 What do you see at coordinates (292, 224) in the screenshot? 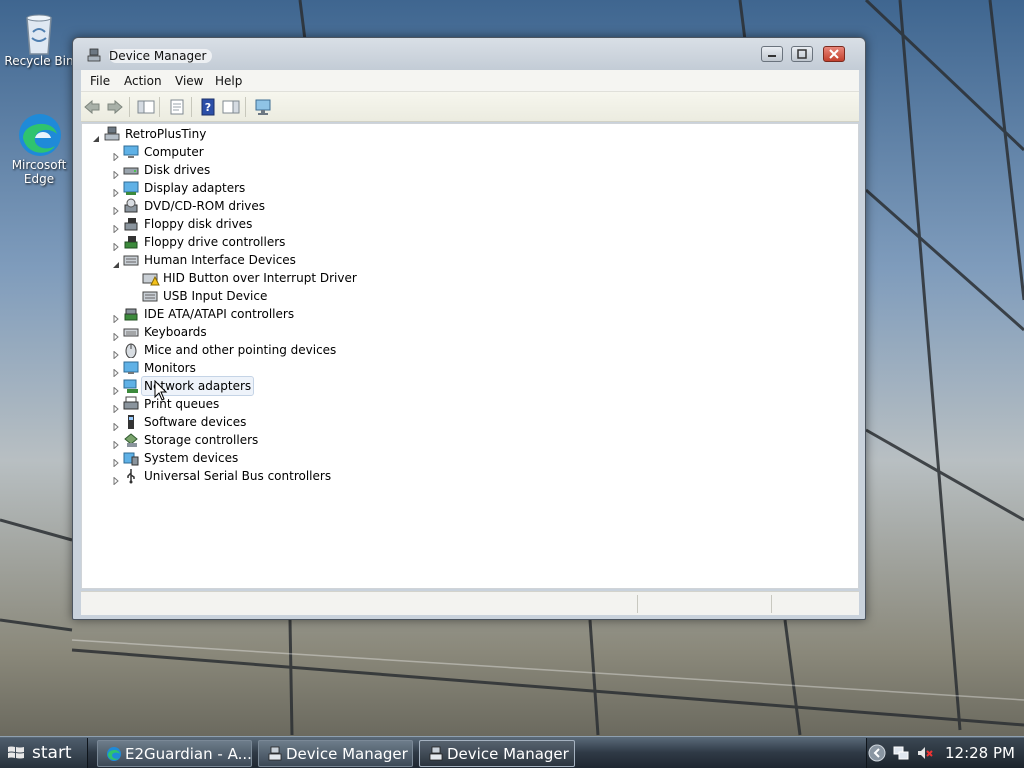
I see `tree-category-floppy-disk-drives: Floppy disk drives` at bounding box center [292, 224].